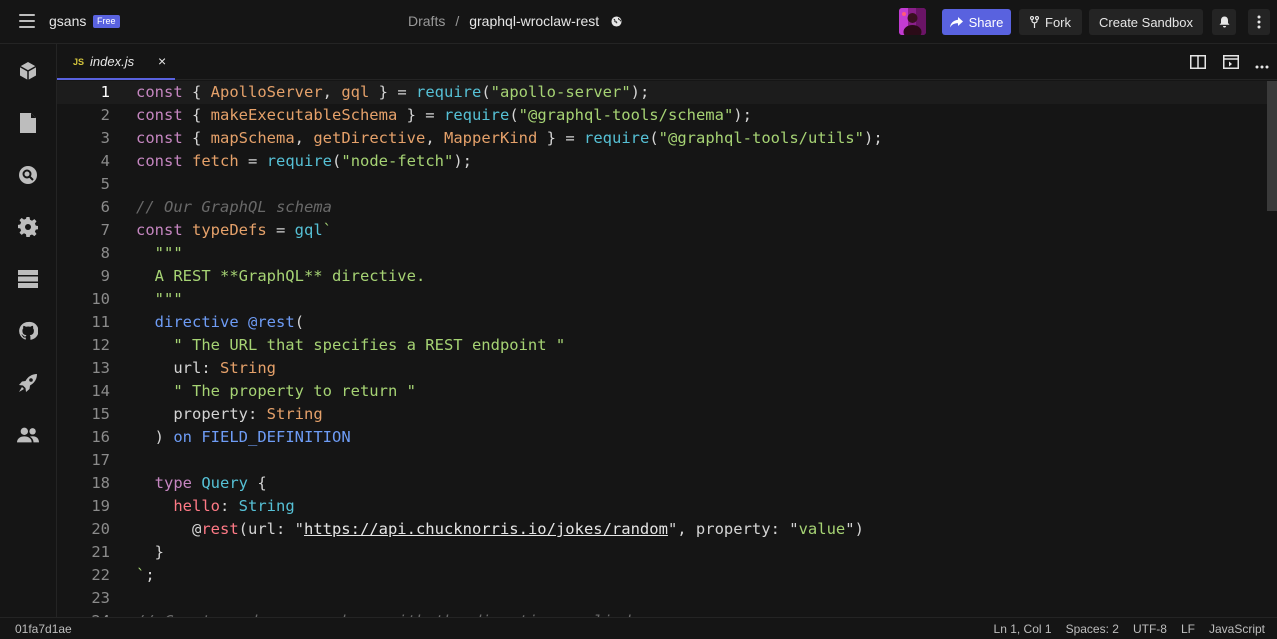 Image resolution: width=1277 pixels, height=639 pixels. What do you see at coordinates (28, 331) in the screenshot?
I see `github-icon` at bounding box center [28, 331].